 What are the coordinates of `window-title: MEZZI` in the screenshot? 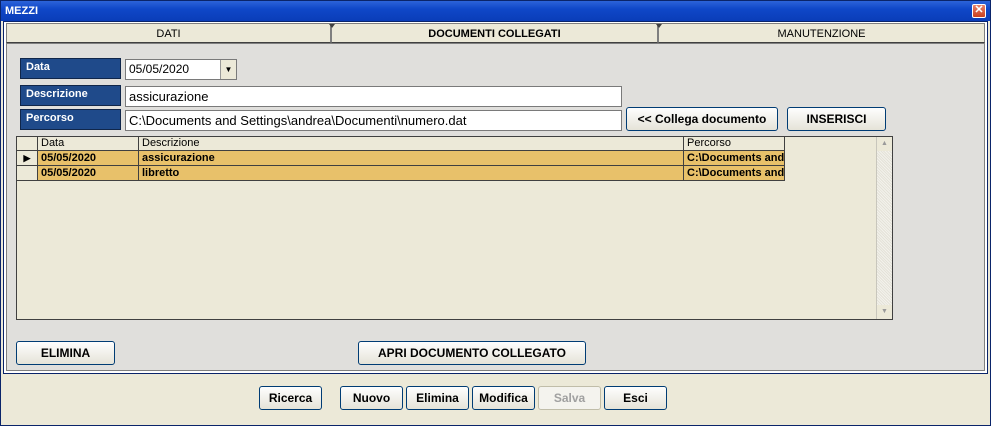 It's located at (21, 11).